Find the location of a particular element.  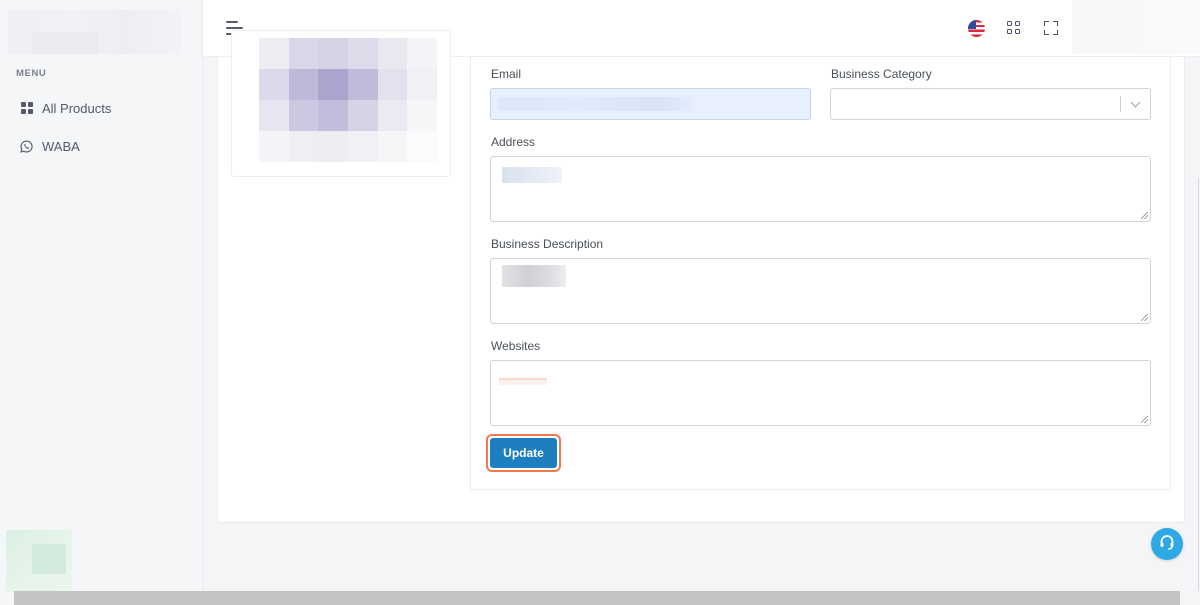

apps-icon is located at coordinates (1014, 28).